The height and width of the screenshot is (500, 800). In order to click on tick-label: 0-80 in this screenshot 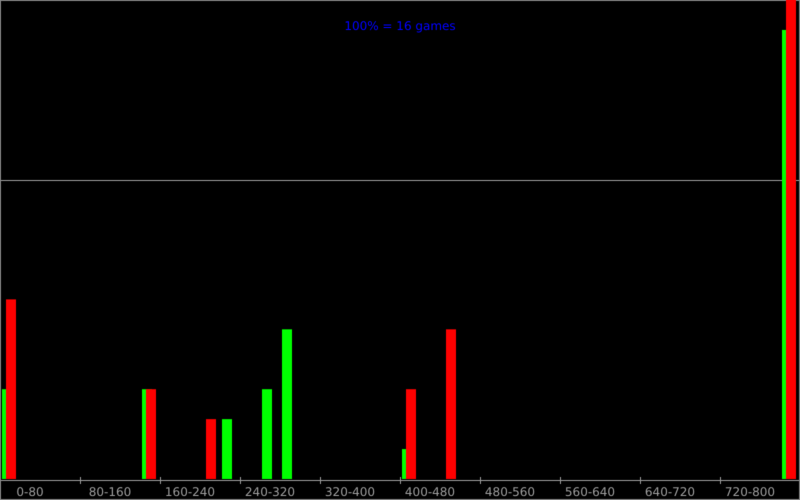, I will do `click(30, 492)`.